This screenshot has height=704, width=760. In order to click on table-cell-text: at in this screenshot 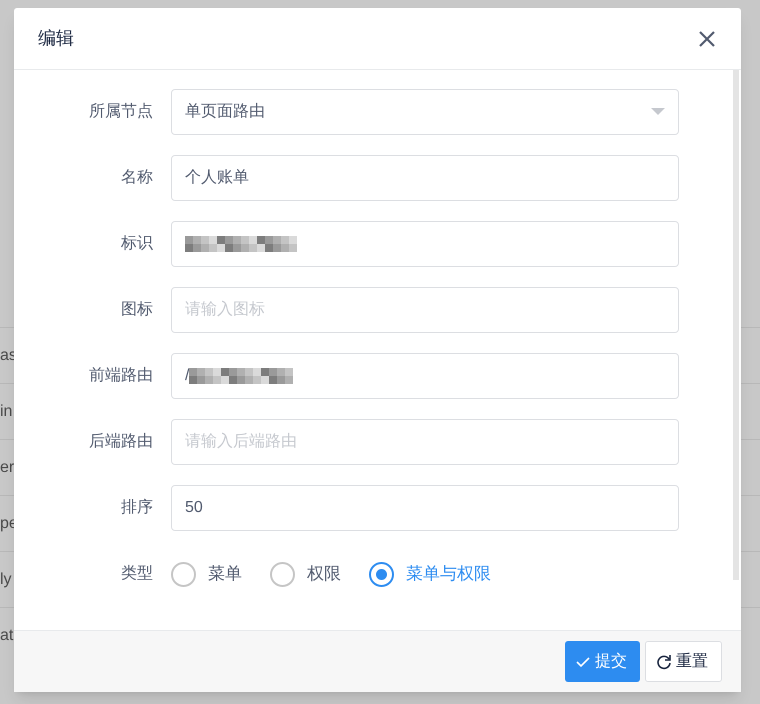, I will do `click(7, 636)`.